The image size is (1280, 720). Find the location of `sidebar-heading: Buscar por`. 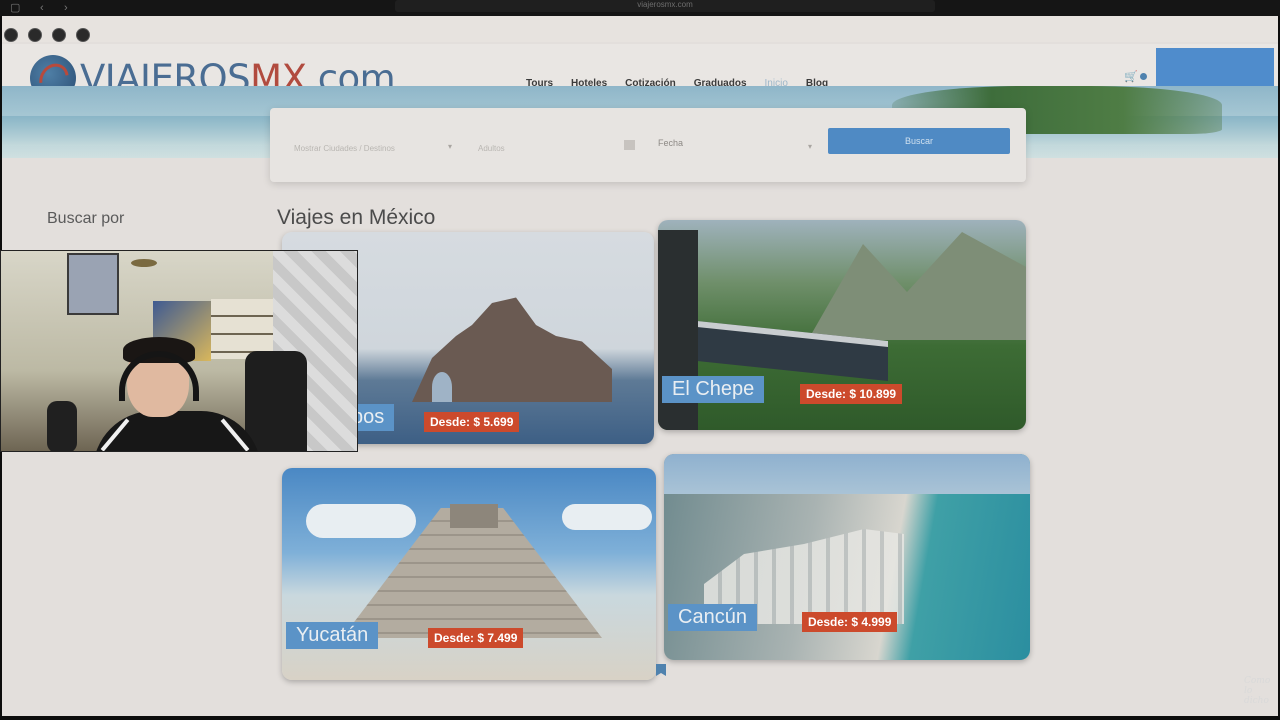

sidebar-heading: Buscar por is located at coordinates (86, 218).